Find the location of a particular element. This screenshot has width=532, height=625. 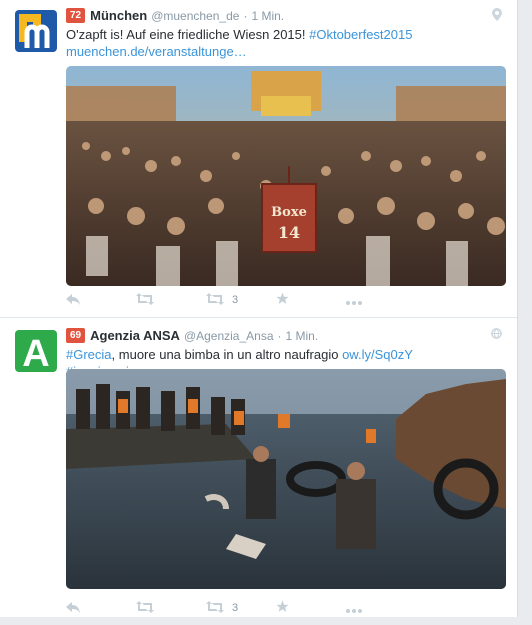

score-badge: 69 is located at coordinates (76, 335).